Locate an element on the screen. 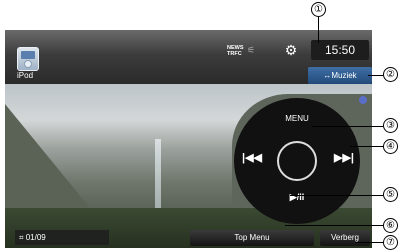 This screenshot has width=400, height=252. status-dot-icon is located at coordinates (363, 100).